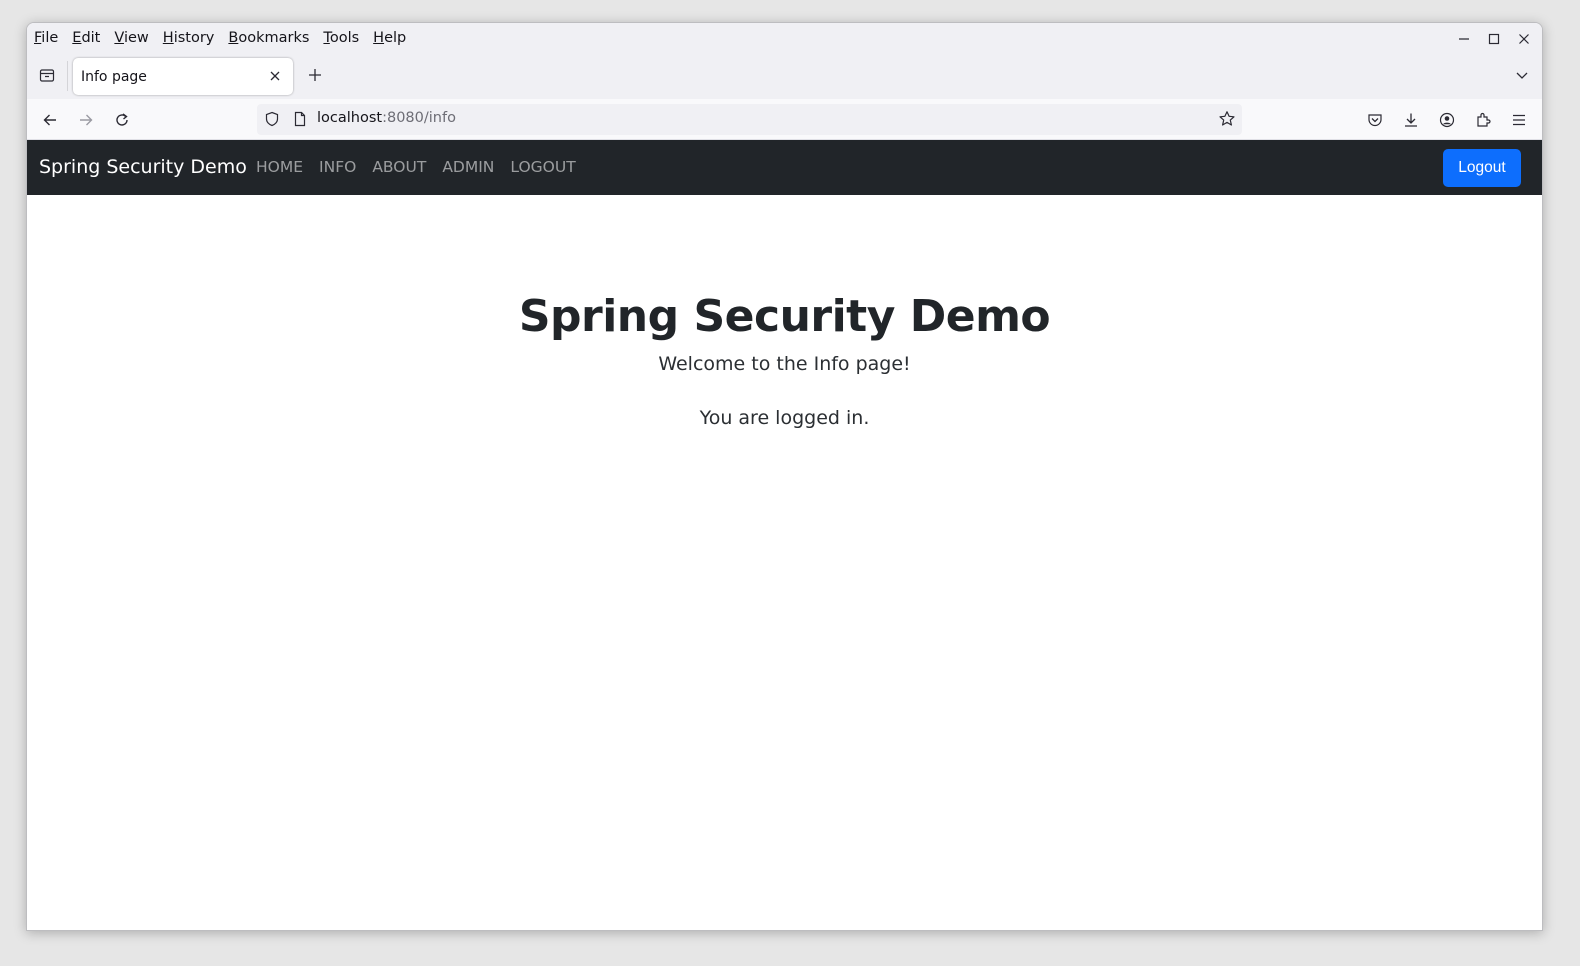  I want to click on plus-icon, so click(315, 75).